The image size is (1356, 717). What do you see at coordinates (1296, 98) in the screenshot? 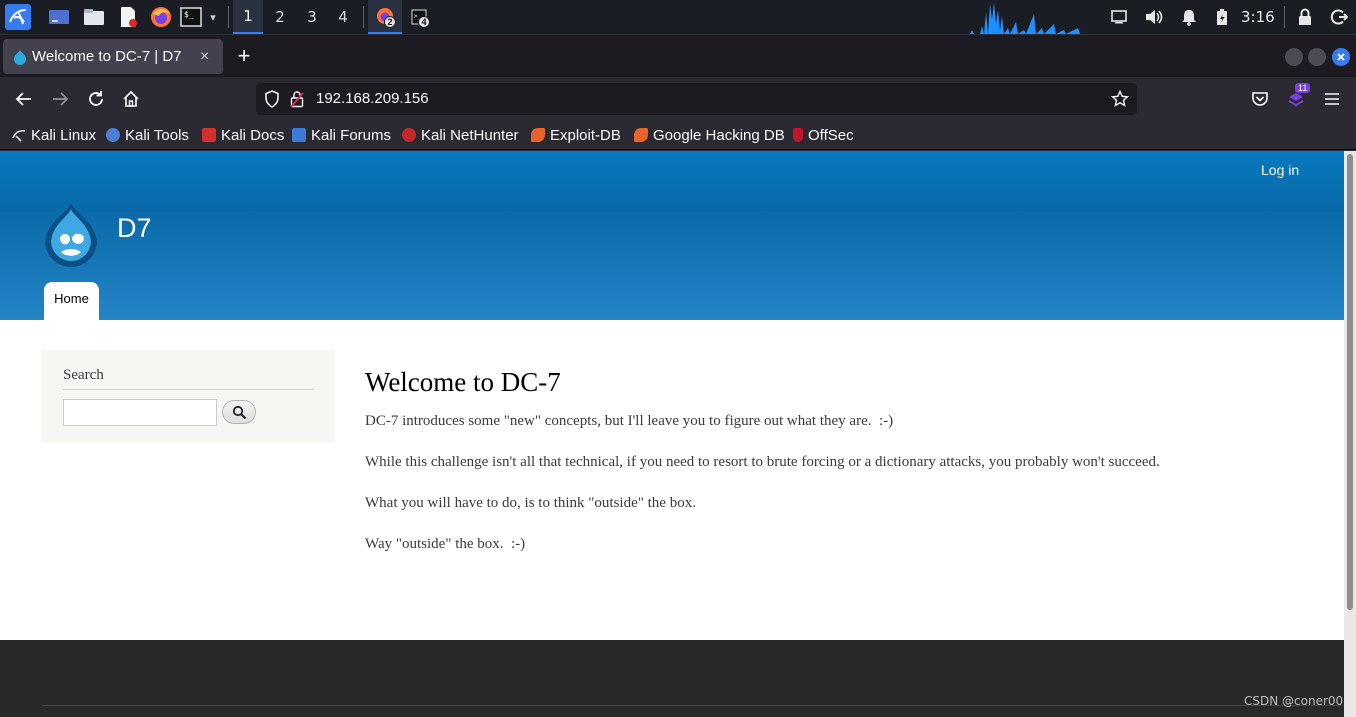
I see `extension-button: 11` at bounding box center [1296, 98].